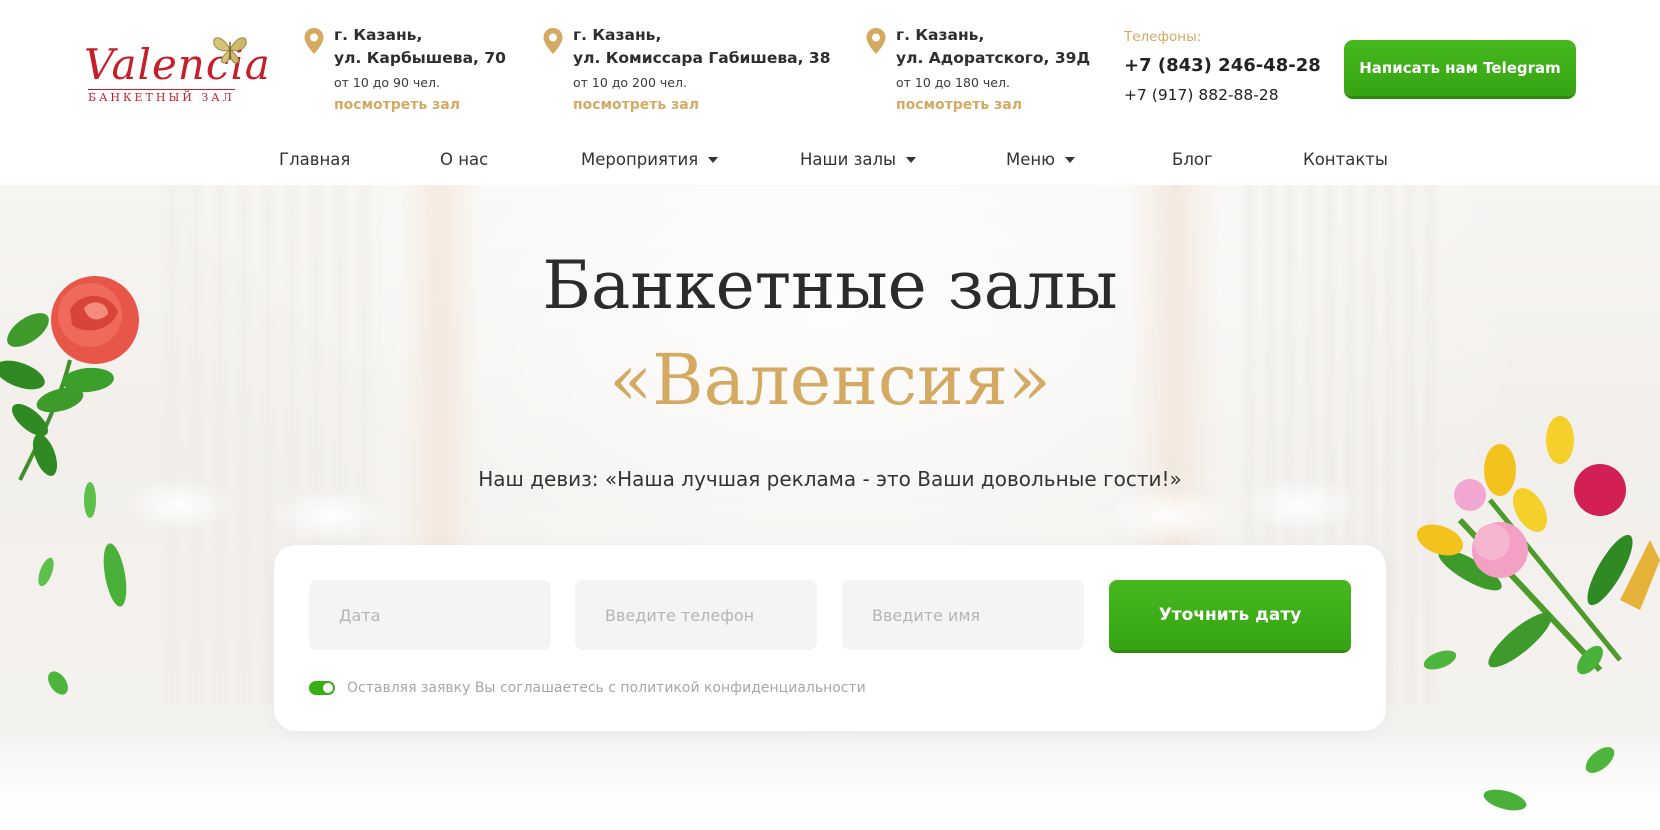 This screenshot has width=1660, height=830. I want to click on logo-subtitle: БАНКЕТНЫЙ ЗАЛ, so click(161, 96).